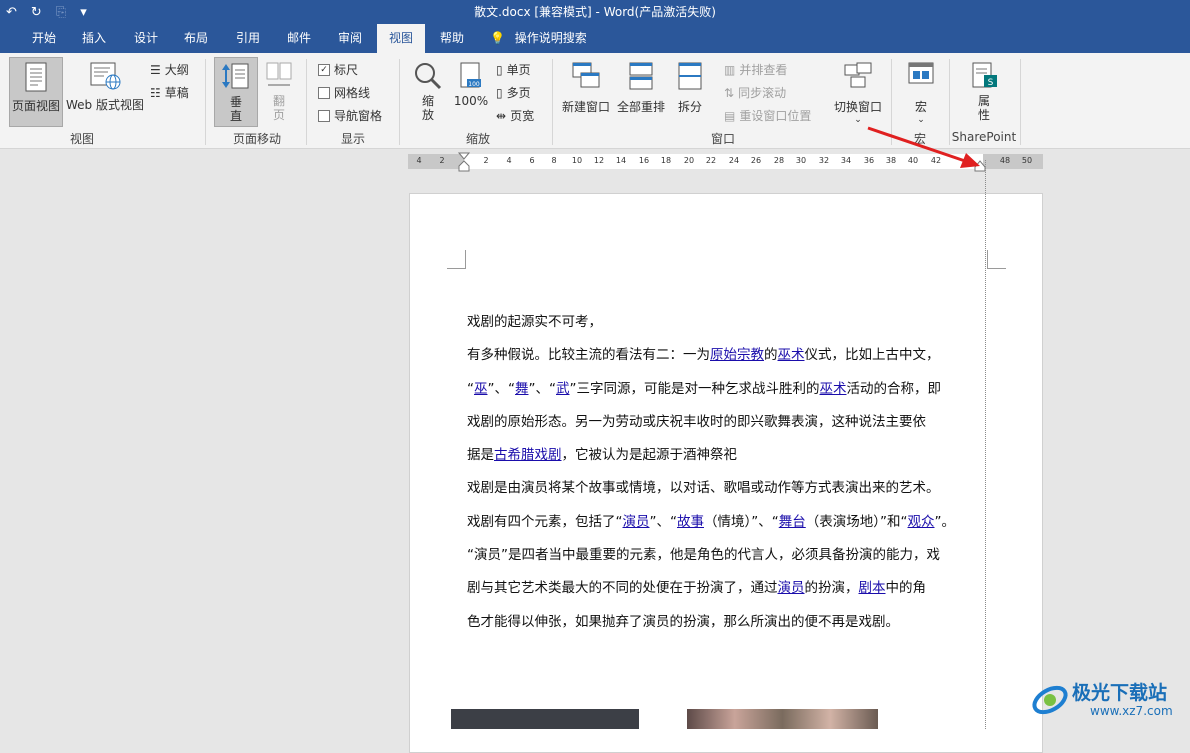 This screenshot has height=753, width=1190. What do you see at coordinates (401, 38) in the screenshot?
I see `tab-view: 视图` at bounding box center [401, 38].